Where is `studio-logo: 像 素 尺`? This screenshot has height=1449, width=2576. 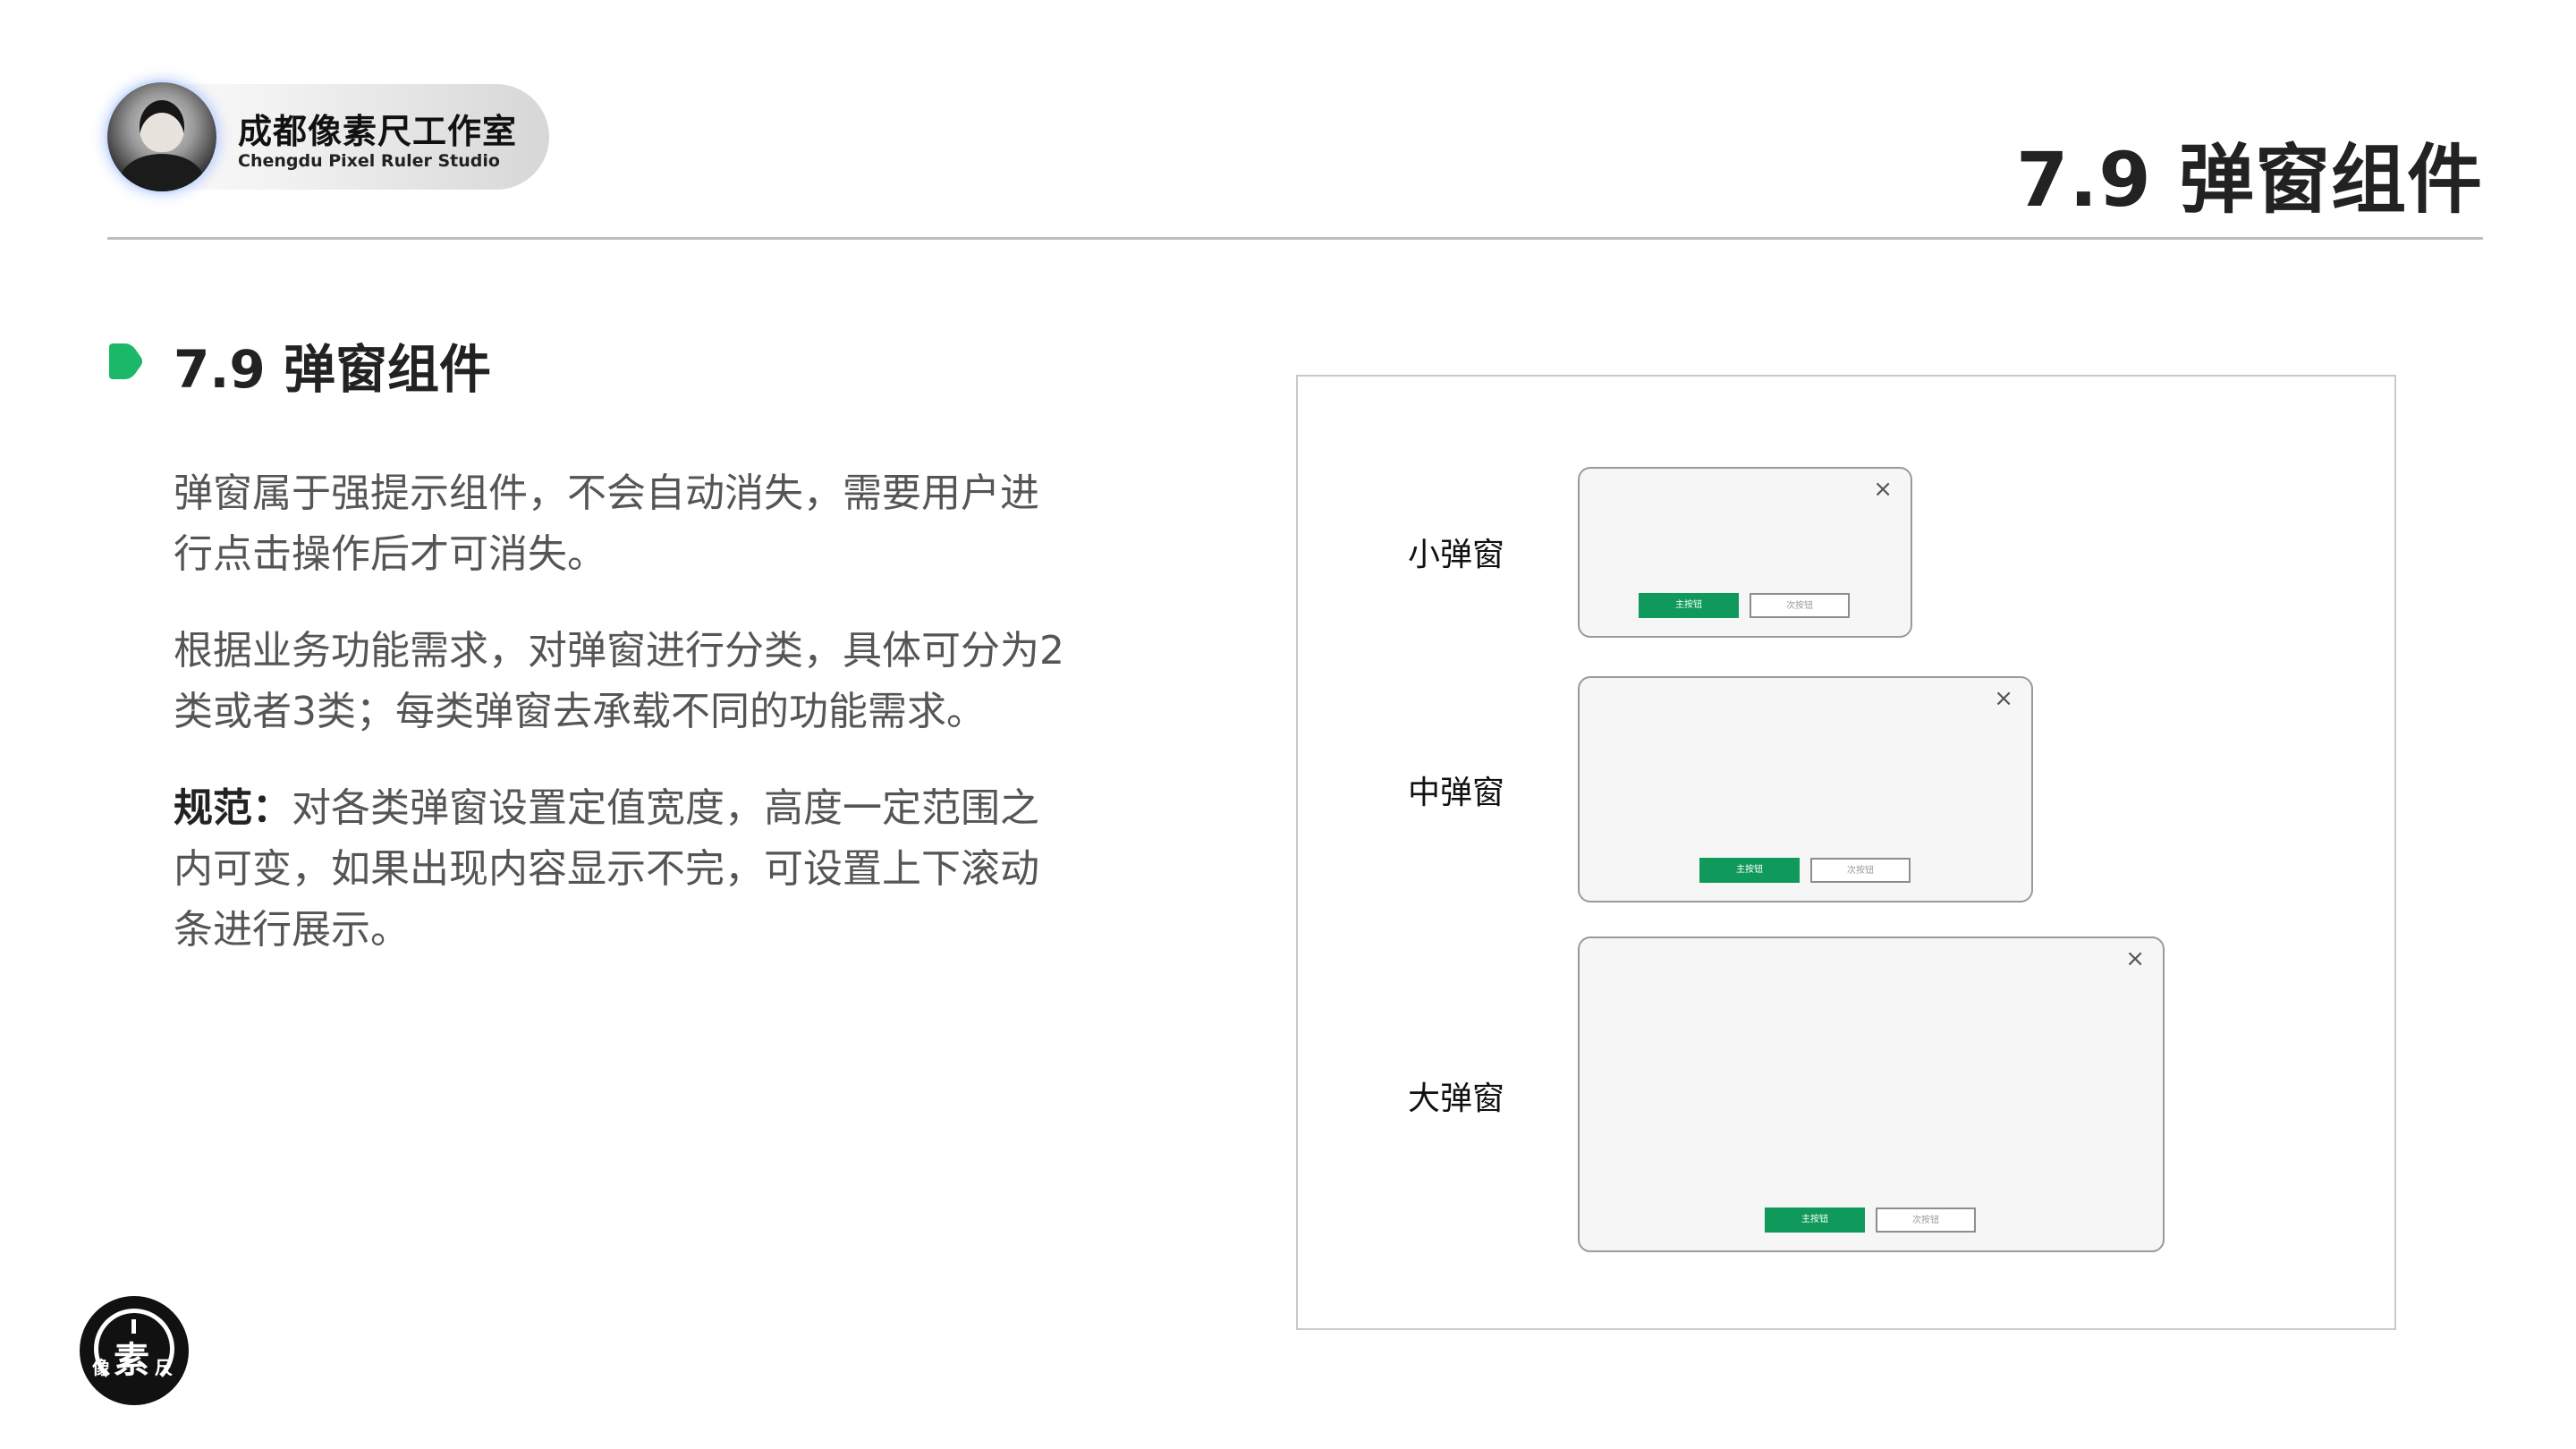
studio-logo: 像 素 尺 is located at coordinates (134, 1350).